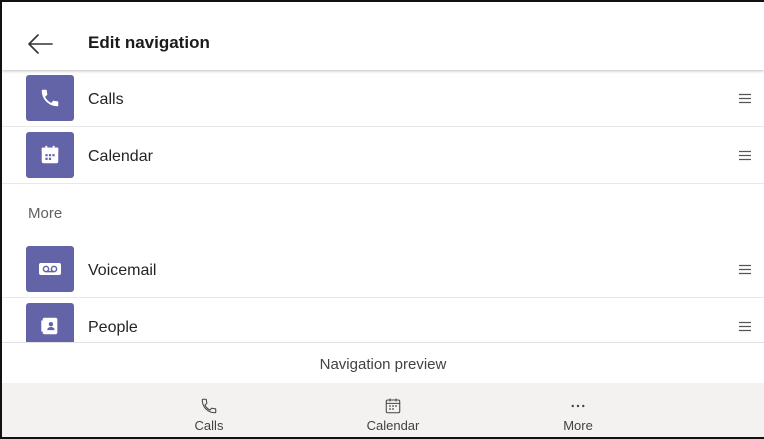  What do you see at coordinates (113, 327) in the screenshot?
I see `app-label: People` at bounding box center [113, 327].